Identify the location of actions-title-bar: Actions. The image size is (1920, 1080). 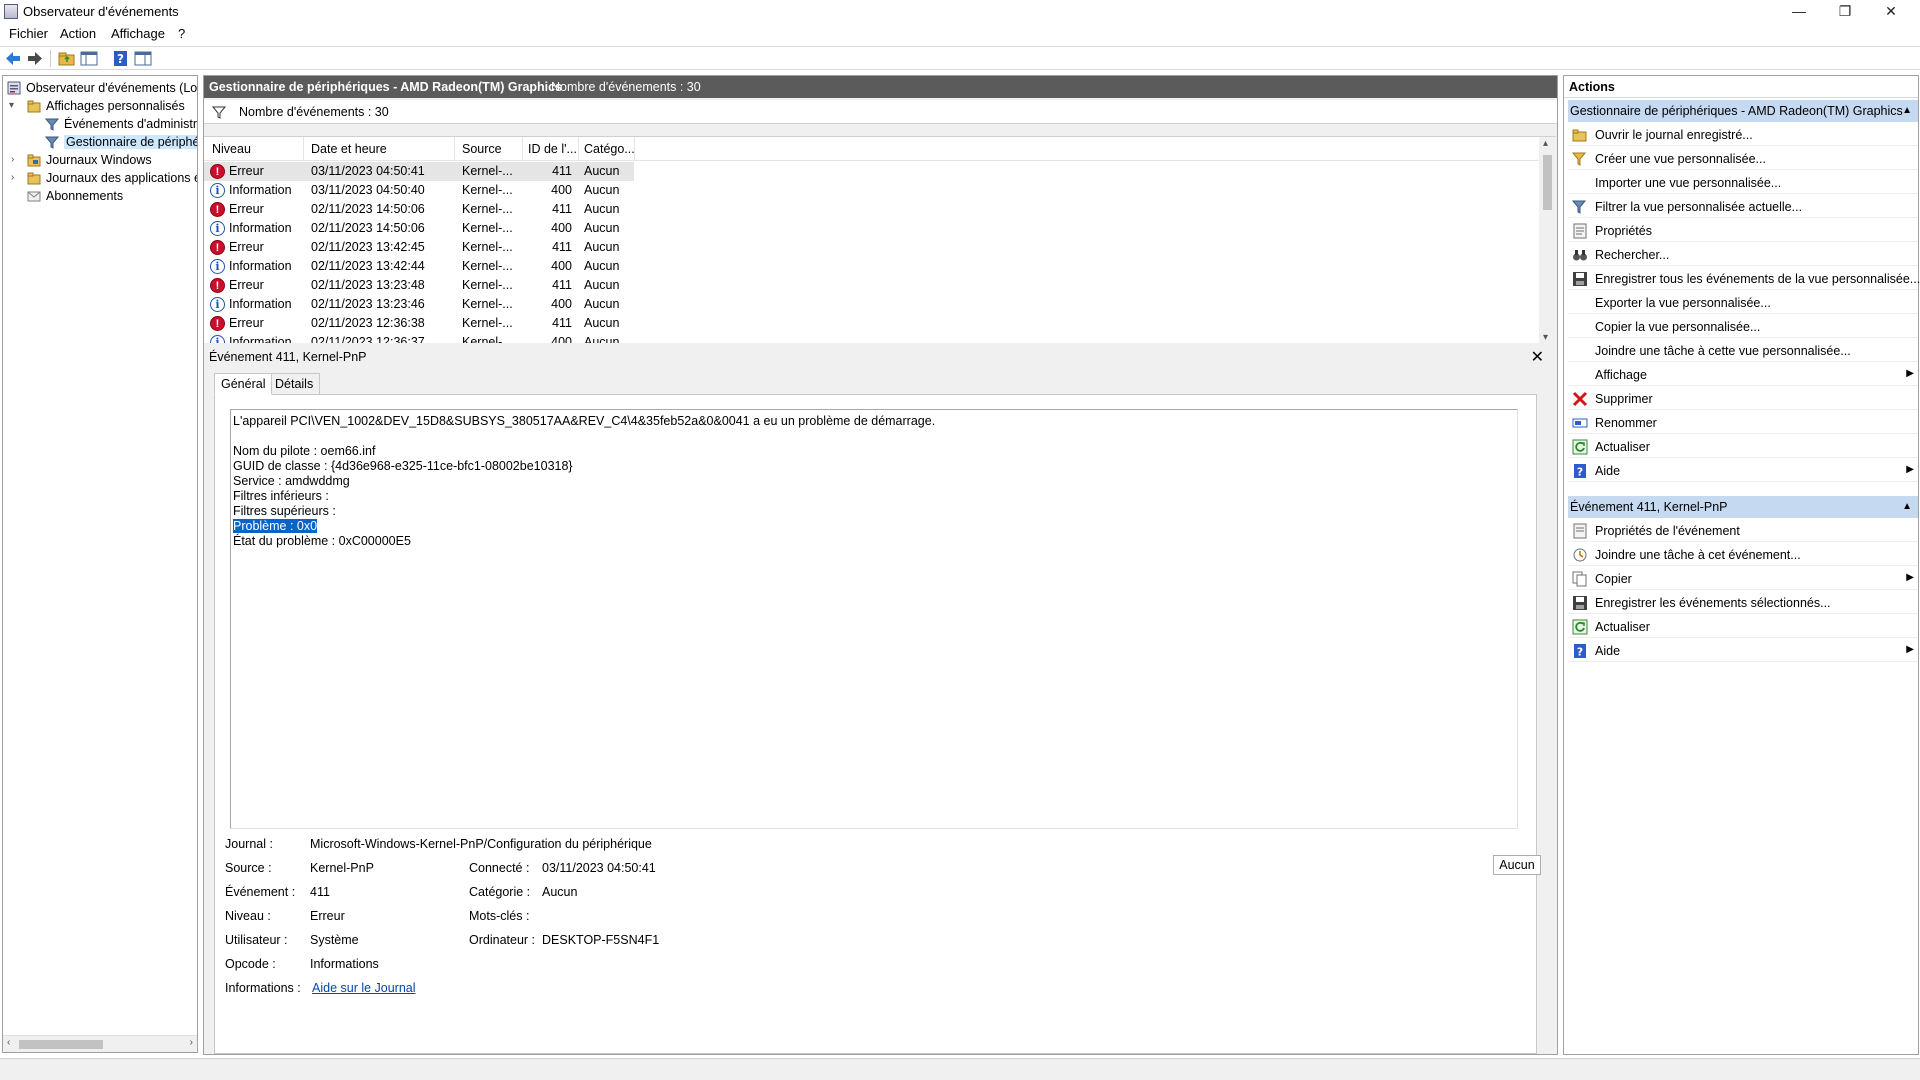
(1741, 87).